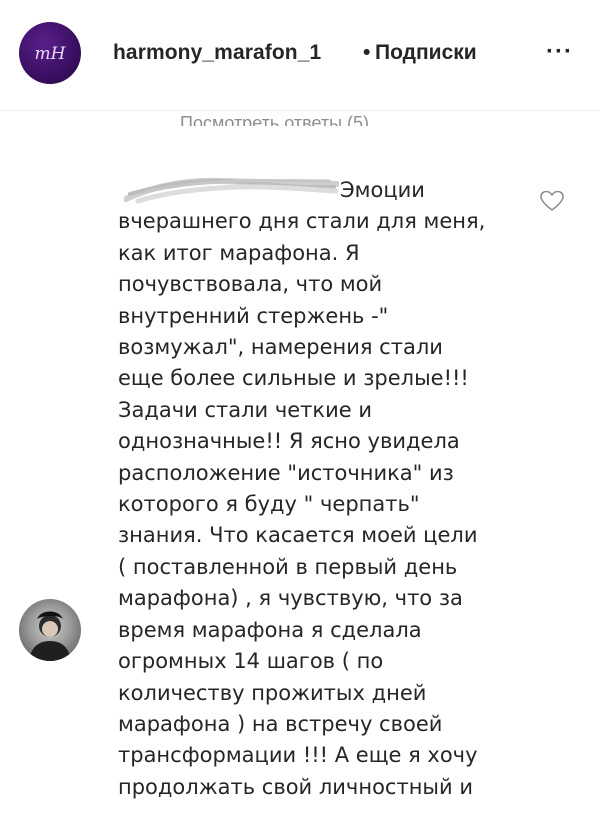  What do you see at coordinates (302, 221) in the screenshot?
I see `comment-line: вчерашнего дня стали для меня,` at bounding box center [302, 221].